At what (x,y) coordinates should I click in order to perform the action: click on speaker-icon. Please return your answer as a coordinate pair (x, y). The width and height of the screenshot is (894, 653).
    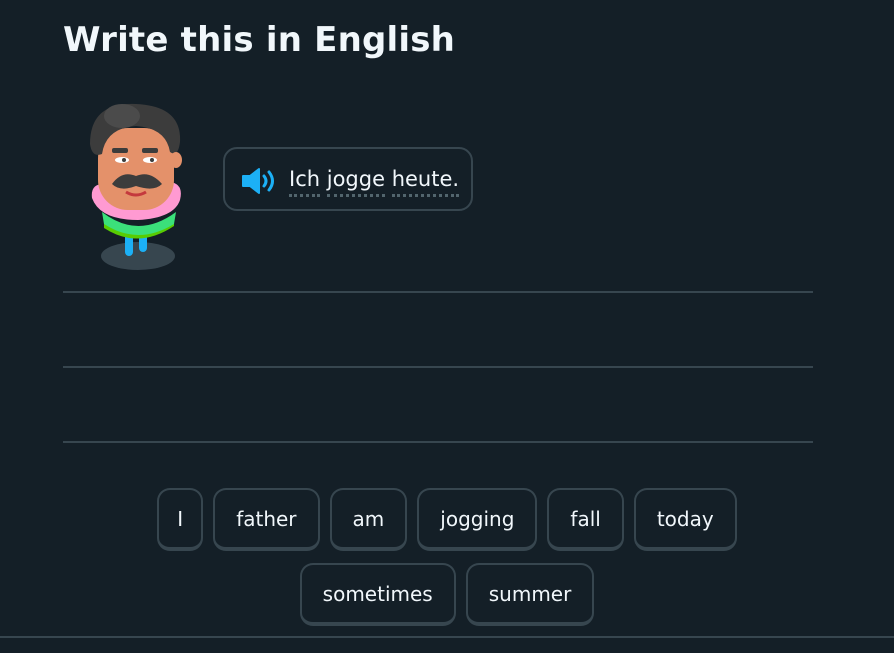
    Looking at the image, I should click on (260, 181).